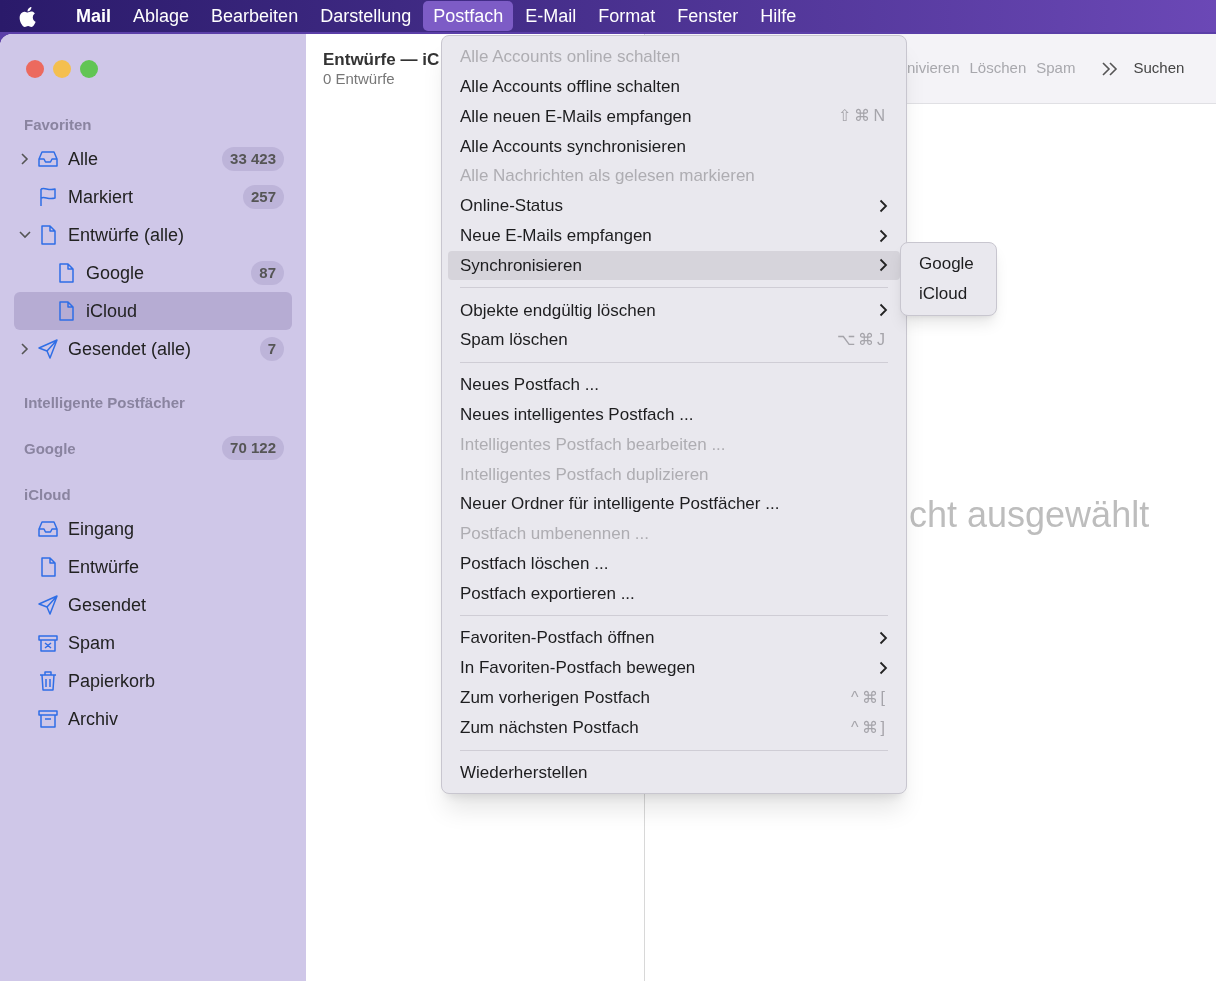 This screenshot has height=981, width=1216. What do you see at coordinates (674, 235) in the screenshot?
I see `menu-item: Neue E-Mails empfangen` at bounding box center [674, 235].